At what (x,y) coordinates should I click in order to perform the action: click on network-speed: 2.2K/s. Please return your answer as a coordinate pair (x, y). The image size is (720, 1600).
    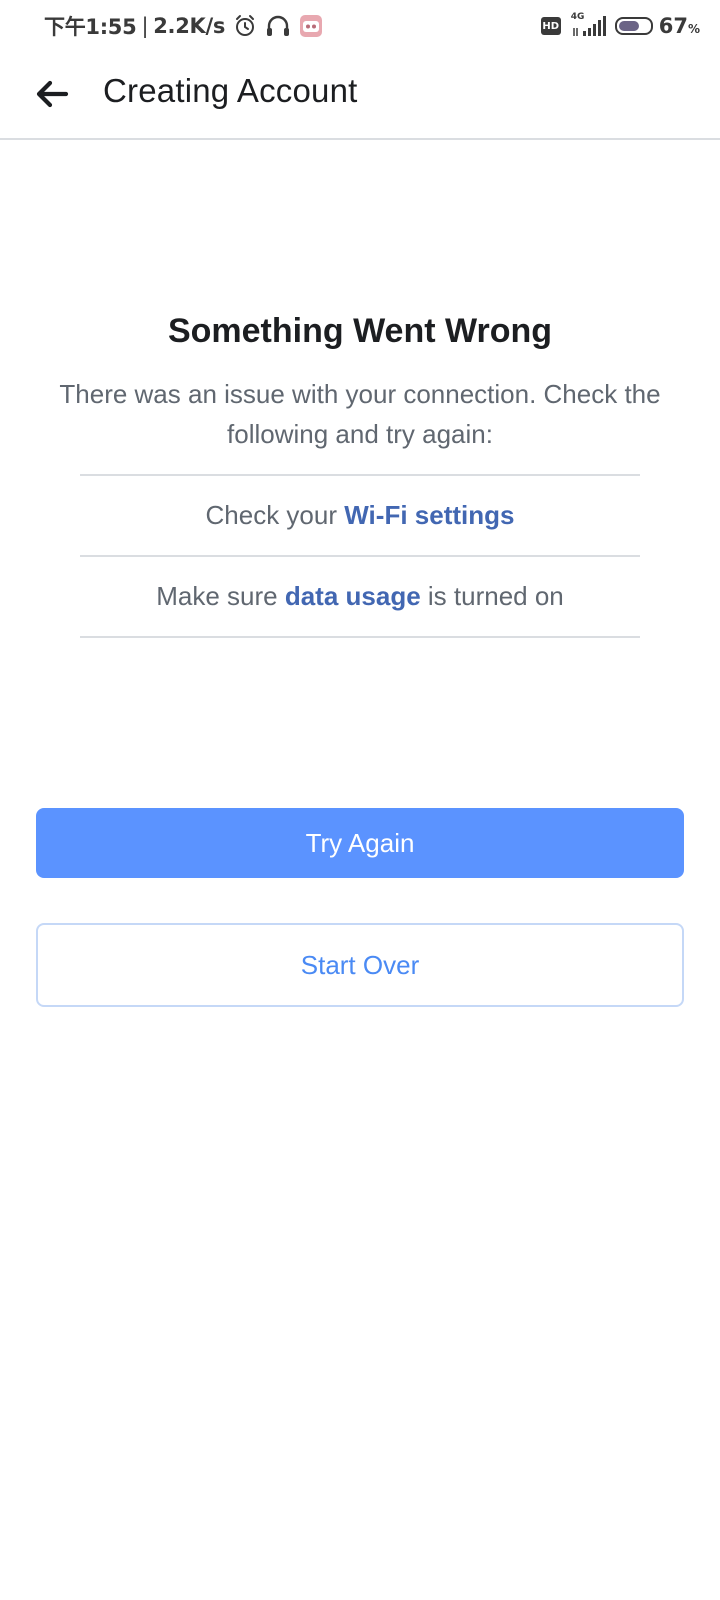
    Looking at the image, I should click on (189, 26).